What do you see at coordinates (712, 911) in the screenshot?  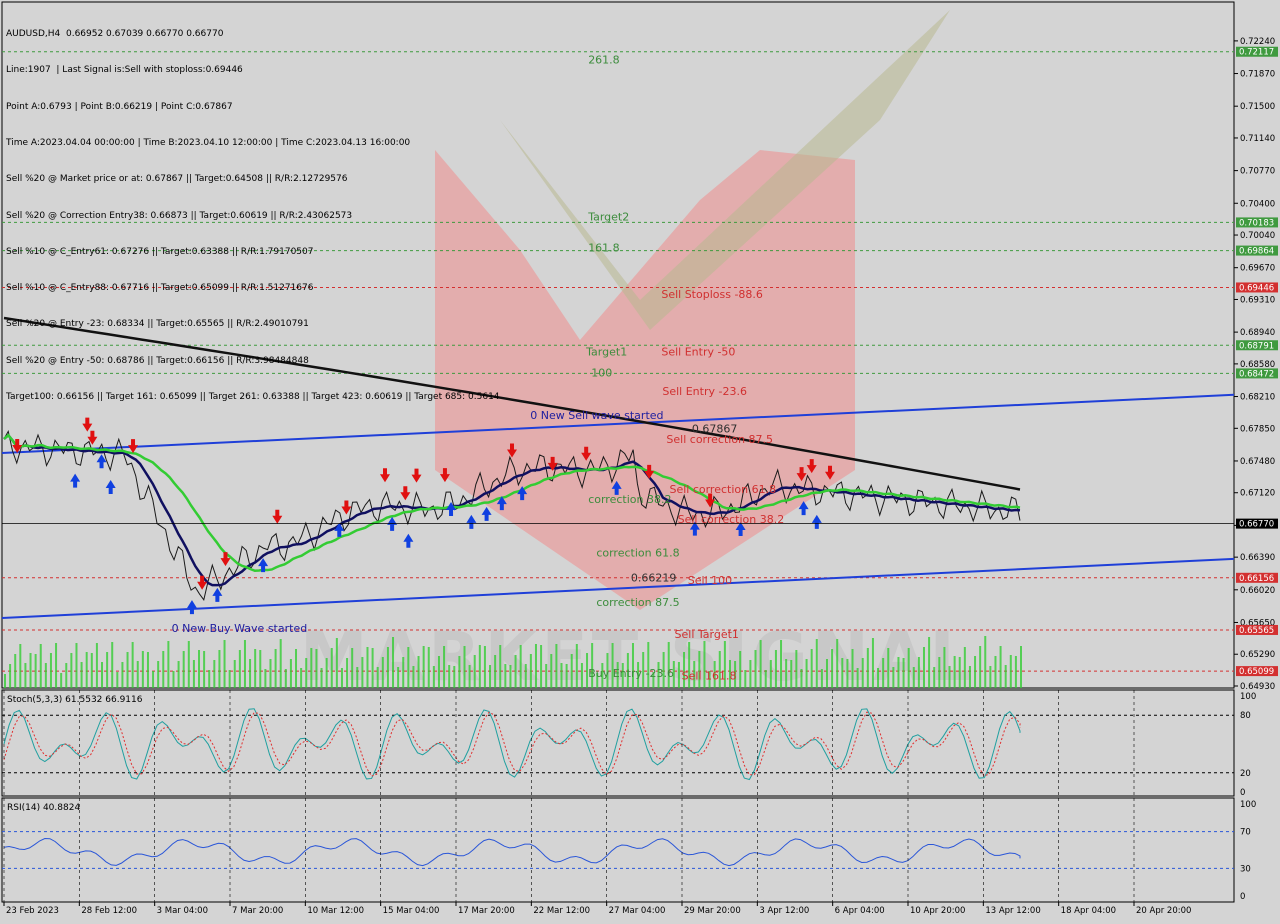 I see `time-tick-label: 29 Mar 20:00` at bounding box center [712, 911].